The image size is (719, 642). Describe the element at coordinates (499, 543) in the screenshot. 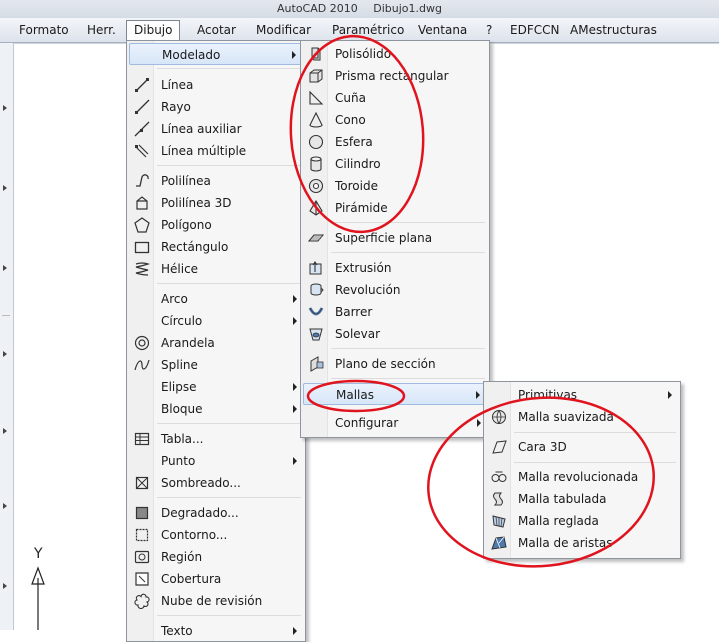

I see `edge-mesh-icon` at that location.